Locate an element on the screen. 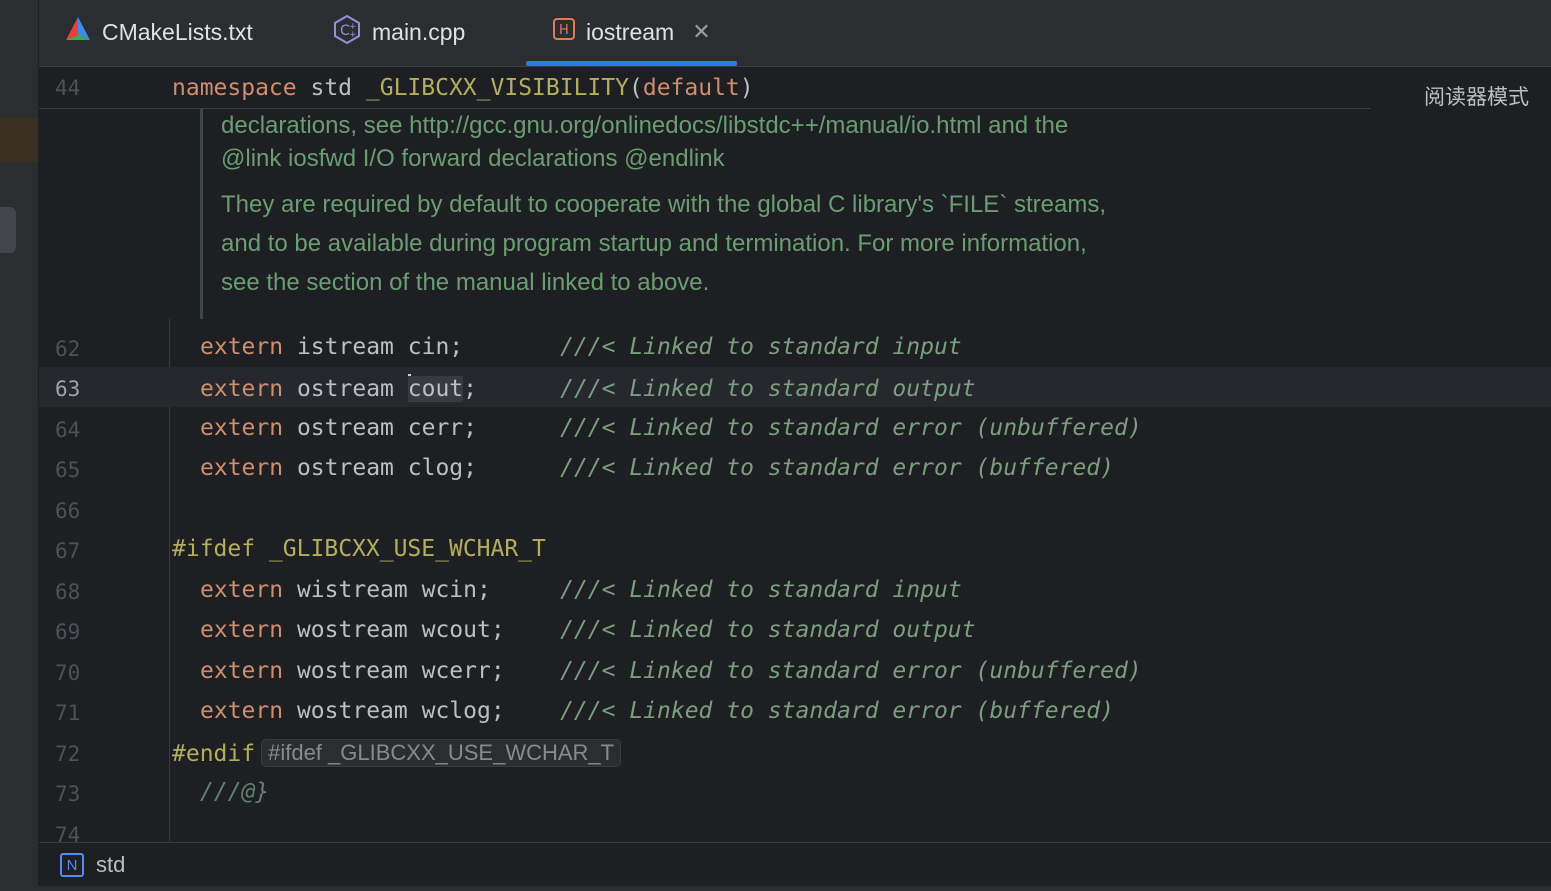  tab-iostream: H iostream ✕ is located at coordinates (631, 33).